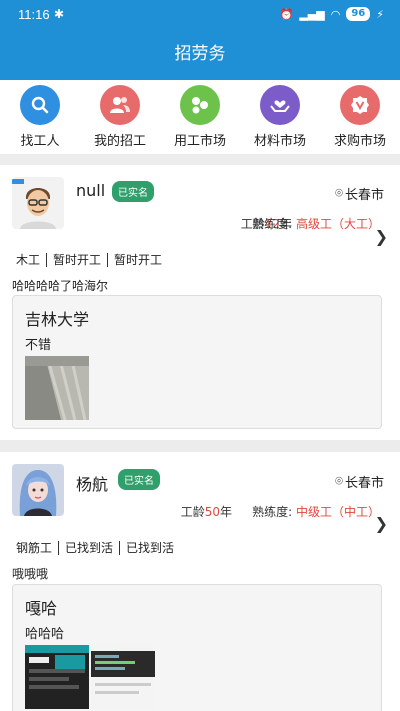  I want to click on tag: 木工, so click(28, 260).